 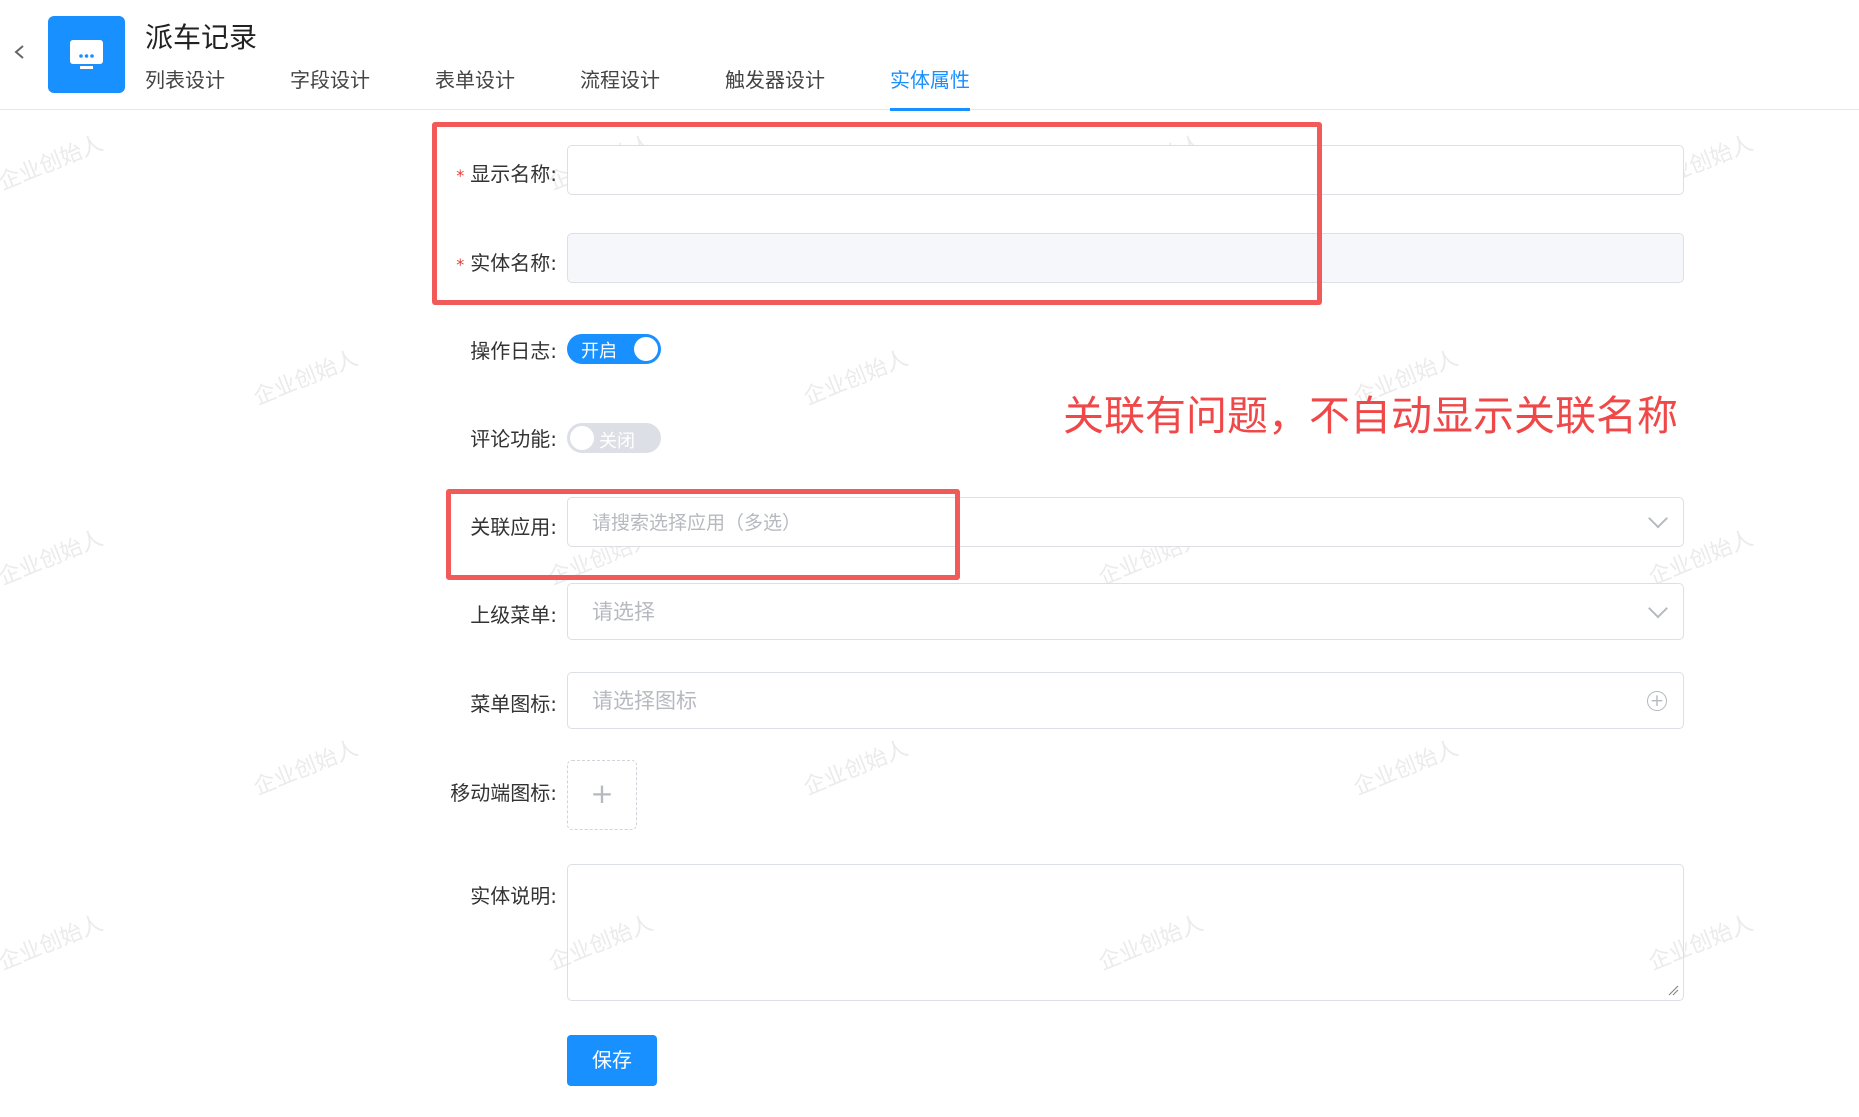 What do you see at coordinates (775, 87) in the screenshot?
I see `tab-trigger-design: 触发器设计` at bounding box center [775, 87].